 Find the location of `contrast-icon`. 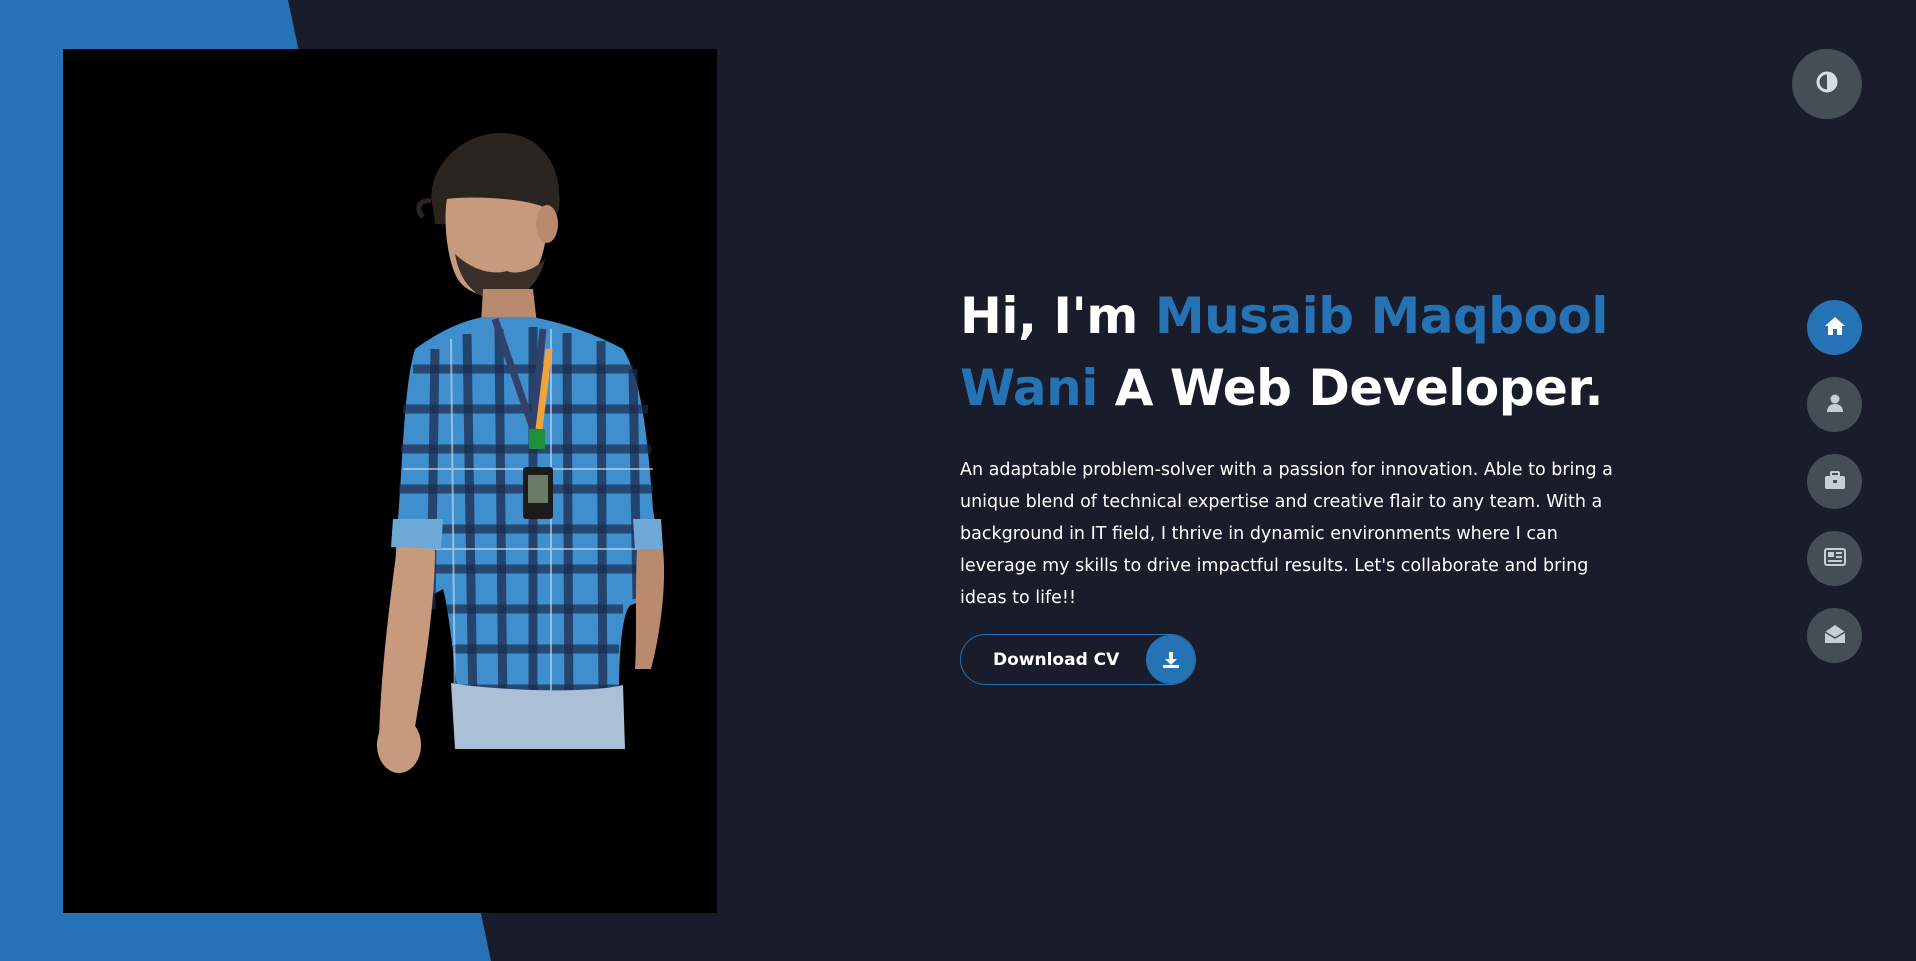

contrast-icon is located at coordinates (1827, 84).